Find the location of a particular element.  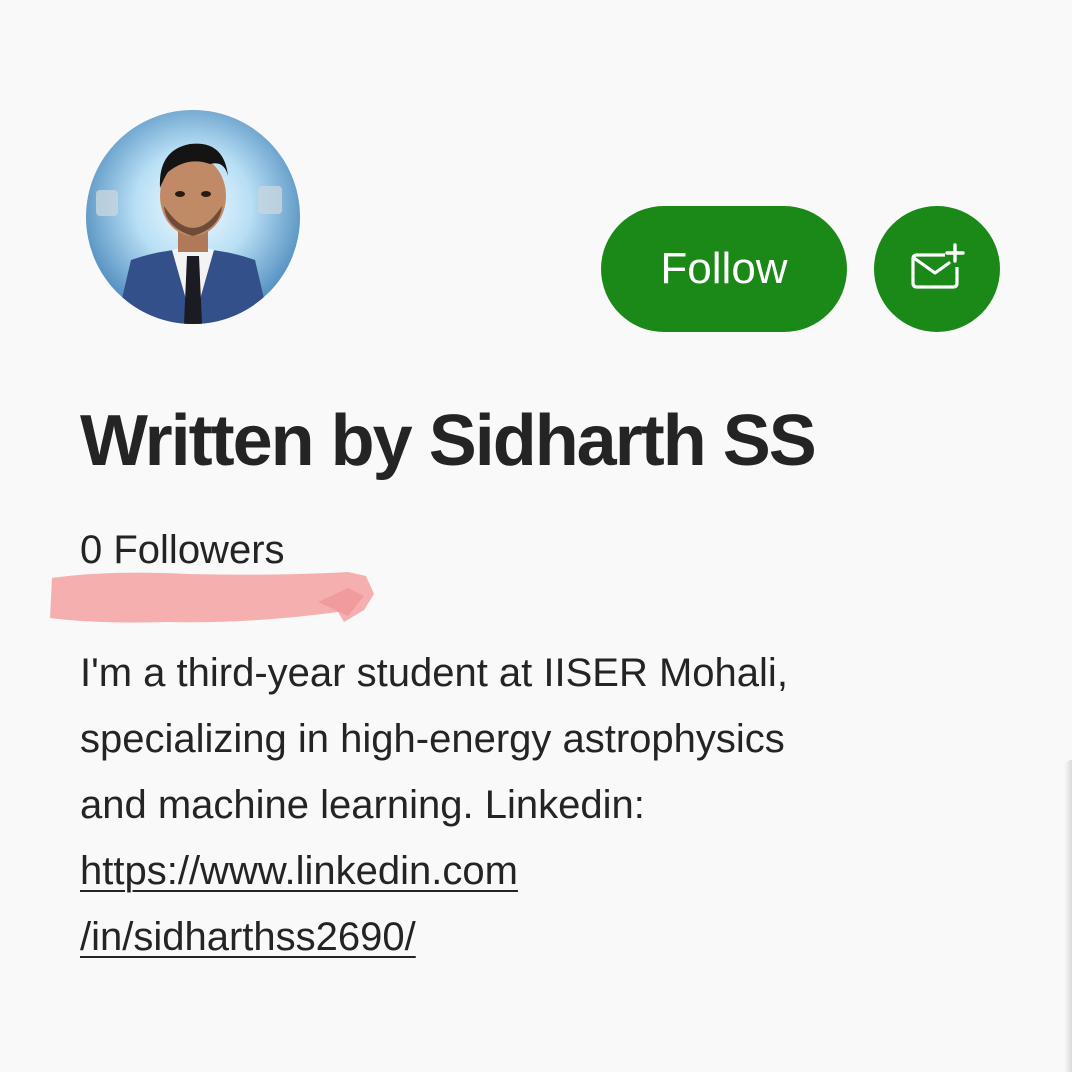

subscribe-button is located at coordinates (937, 269).